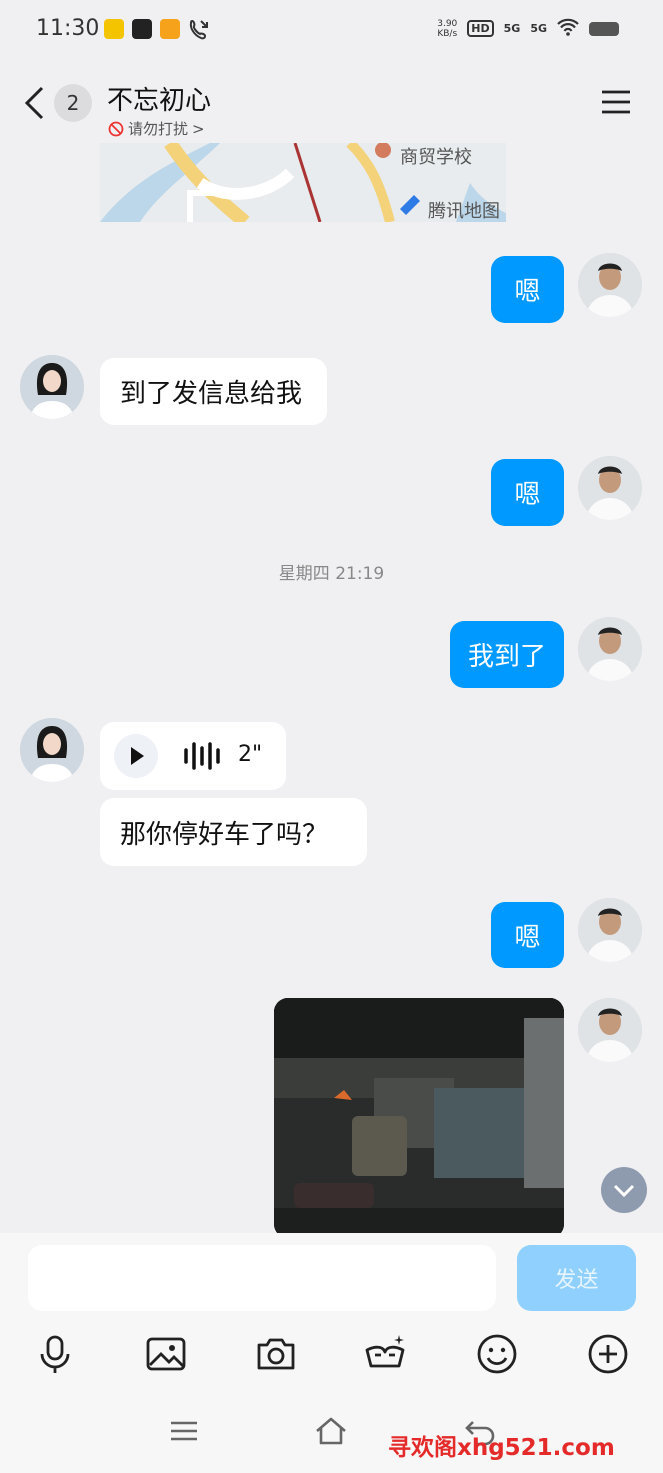 This screenshot has width=663, height=1473. I want to click on image-button, so click(166, 1354).